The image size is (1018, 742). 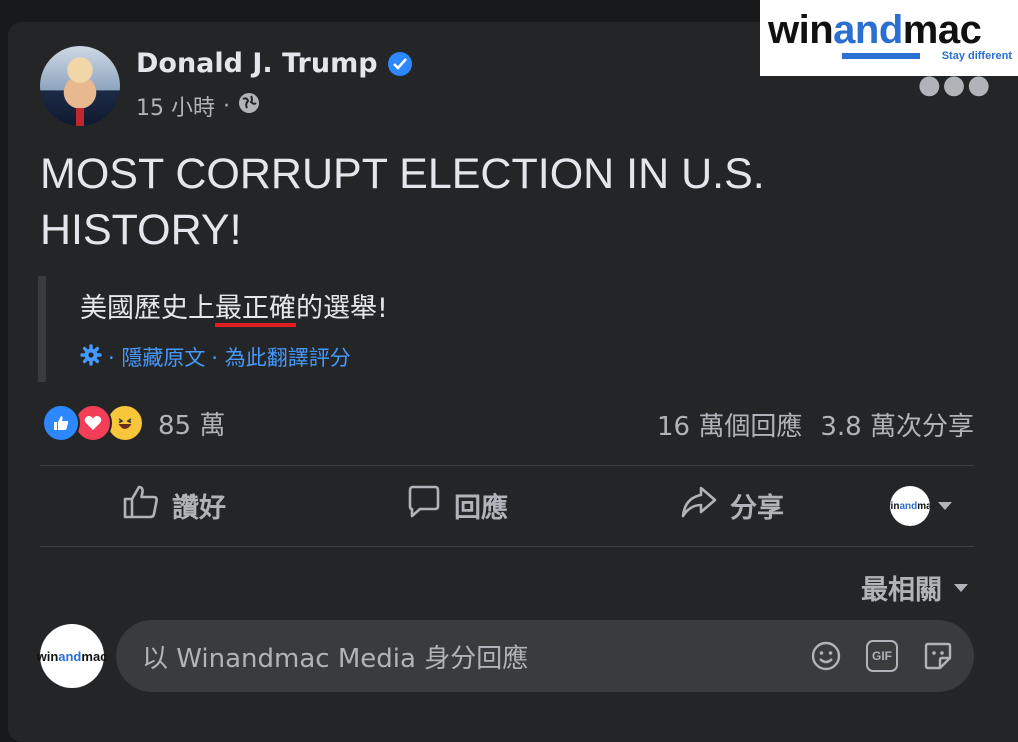 I want to click on author-name: Donald J. Trump, so click(x=257, y=63).